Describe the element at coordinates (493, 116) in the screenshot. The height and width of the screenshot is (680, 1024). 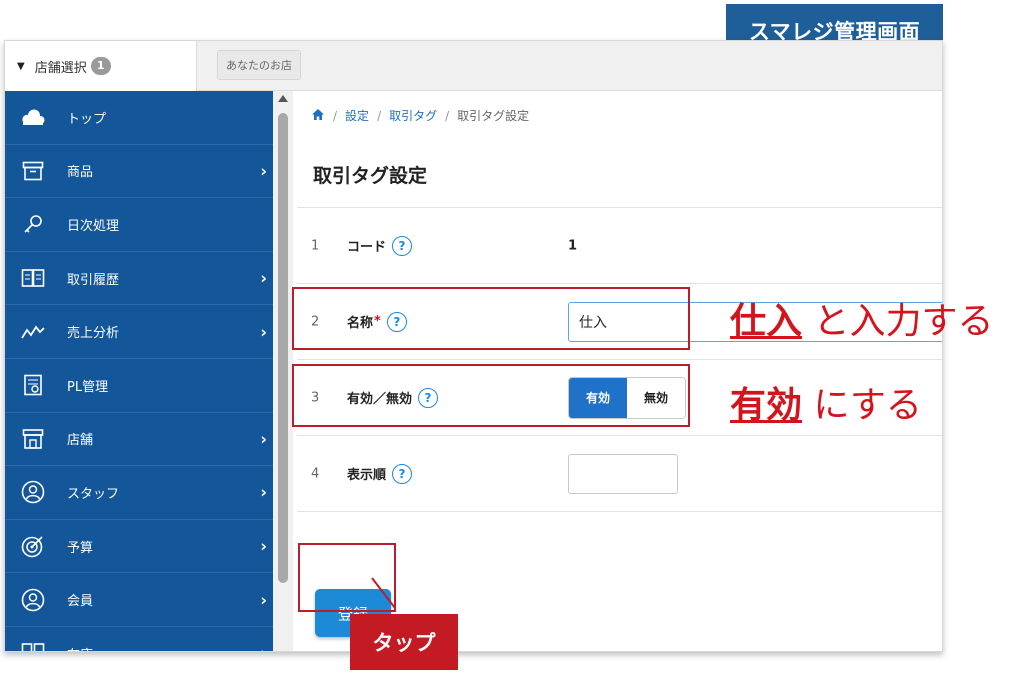
I see `breadcrumb-current: 取引タグ設定` at that location.